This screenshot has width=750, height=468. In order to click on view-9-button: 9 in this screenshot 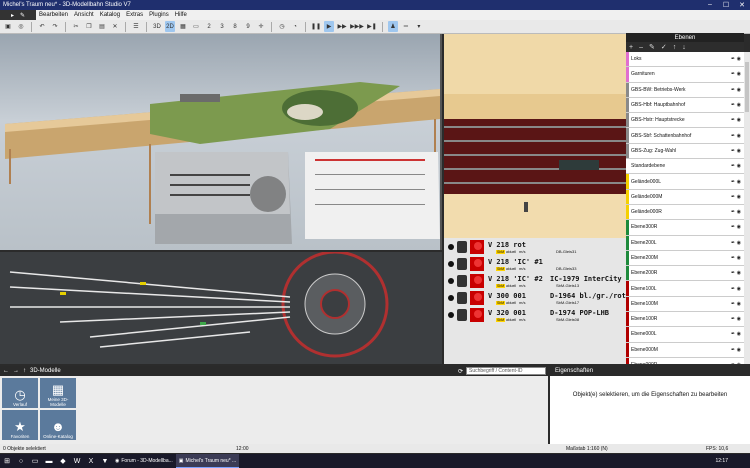, I will do `click(248, 26)`.